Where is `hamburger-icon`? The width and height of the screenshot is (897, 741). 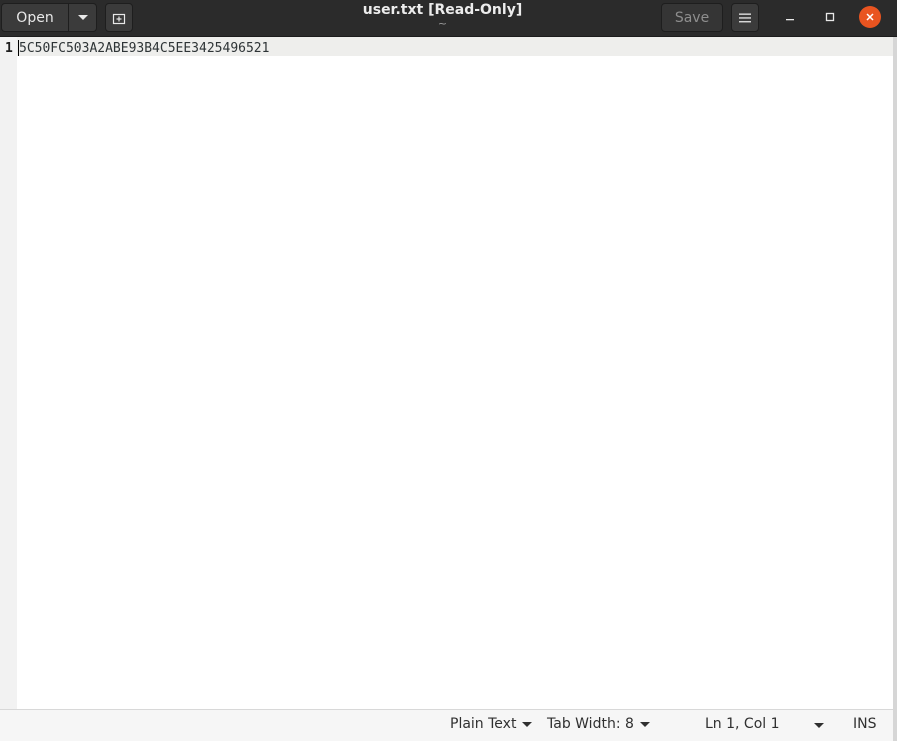 hamburger-icon is located at coordinates (745, 17).